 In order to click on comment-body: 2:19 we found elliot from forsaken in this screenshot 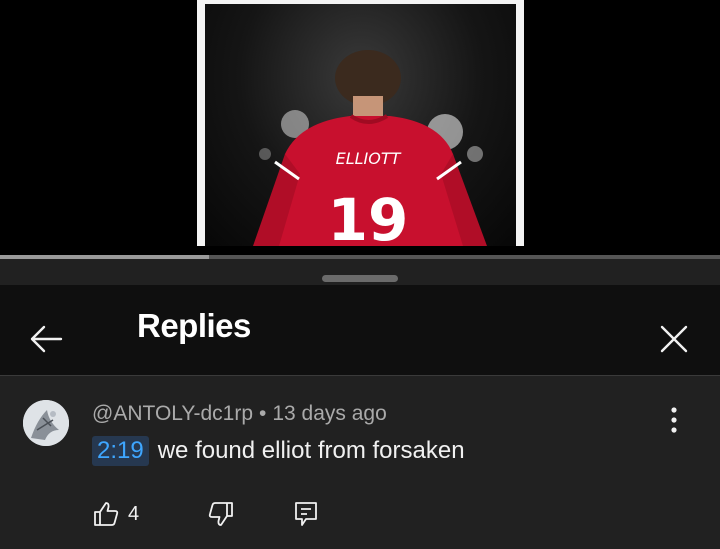, I will do `click(278, 451)`.